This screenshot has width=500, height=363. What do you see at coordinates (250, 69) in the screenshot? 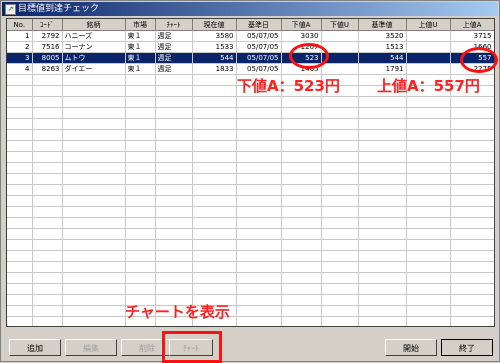
I see `table-row: 4 8263 ダイエー 東１ 週足 1833 05/07/05 1465 1791 2275` at bounding box center [250, 69].